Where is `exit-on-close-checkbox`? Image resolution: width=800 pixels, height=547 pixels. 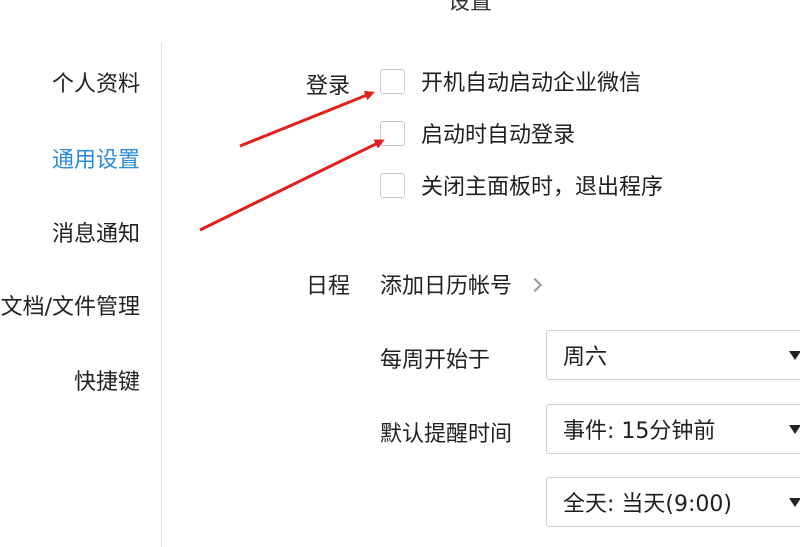 exit-on-close-checkbox is located at coordinates (392, 185).